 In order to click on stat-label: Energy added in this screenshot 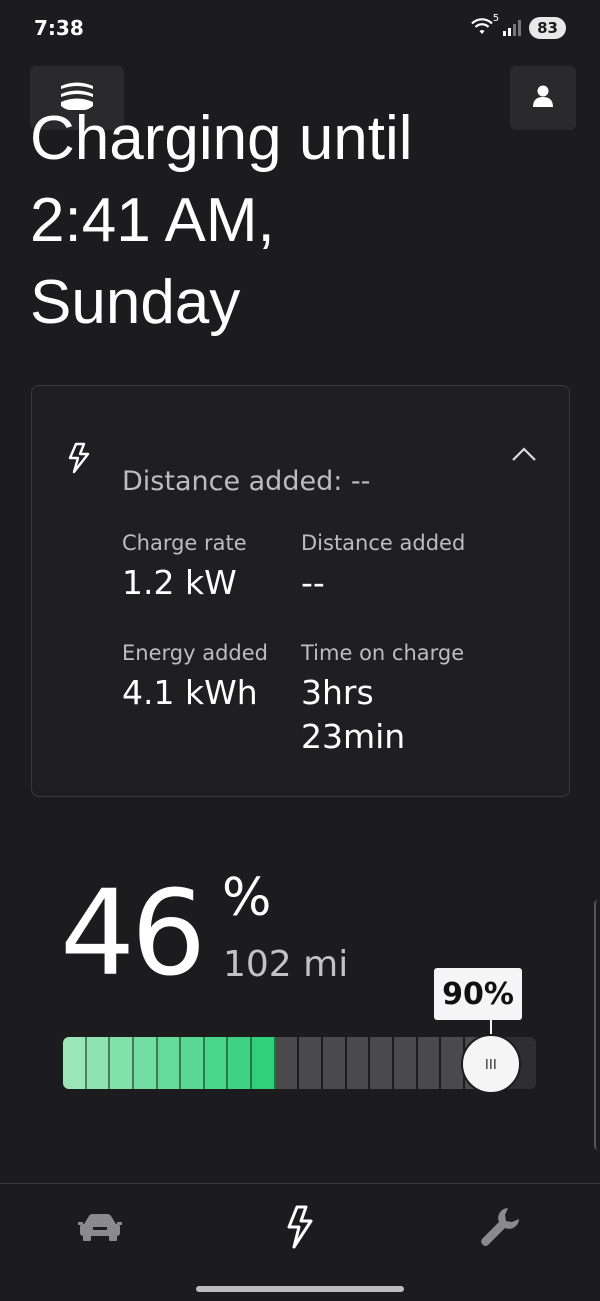, I will do `click(195, 653)`.